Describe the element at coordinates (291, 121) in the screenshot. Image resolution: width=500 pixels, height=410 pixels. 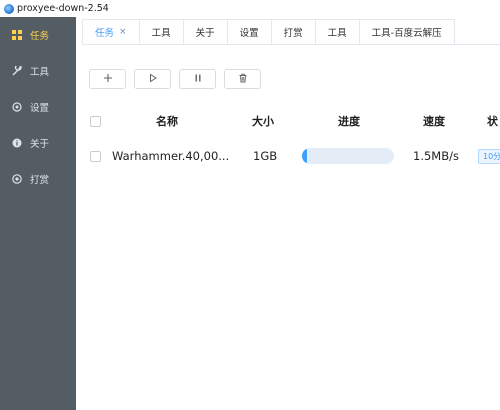
I see `table-header: 名称 大小 进度 速度 状` at that location.